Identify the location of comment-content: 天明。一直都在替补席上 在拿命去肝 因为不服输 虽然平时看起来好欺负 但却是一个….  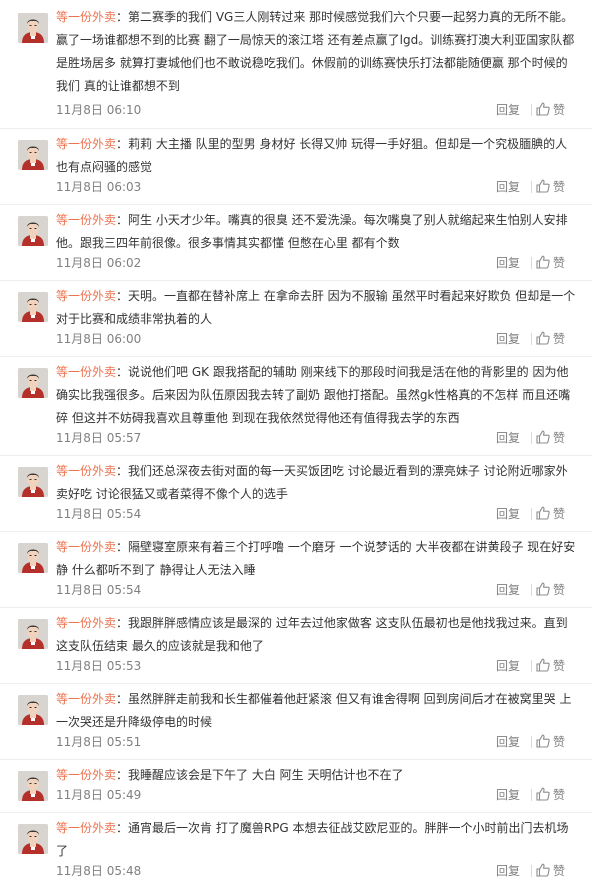
(316, 307).